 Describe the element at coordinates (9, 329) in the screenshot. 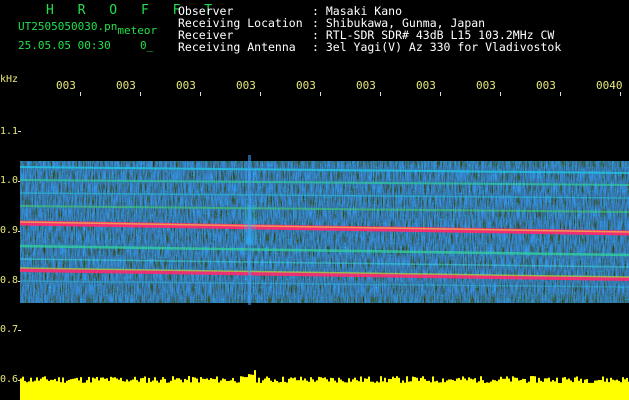

I see `y-tick-label: 0.7` at that location.